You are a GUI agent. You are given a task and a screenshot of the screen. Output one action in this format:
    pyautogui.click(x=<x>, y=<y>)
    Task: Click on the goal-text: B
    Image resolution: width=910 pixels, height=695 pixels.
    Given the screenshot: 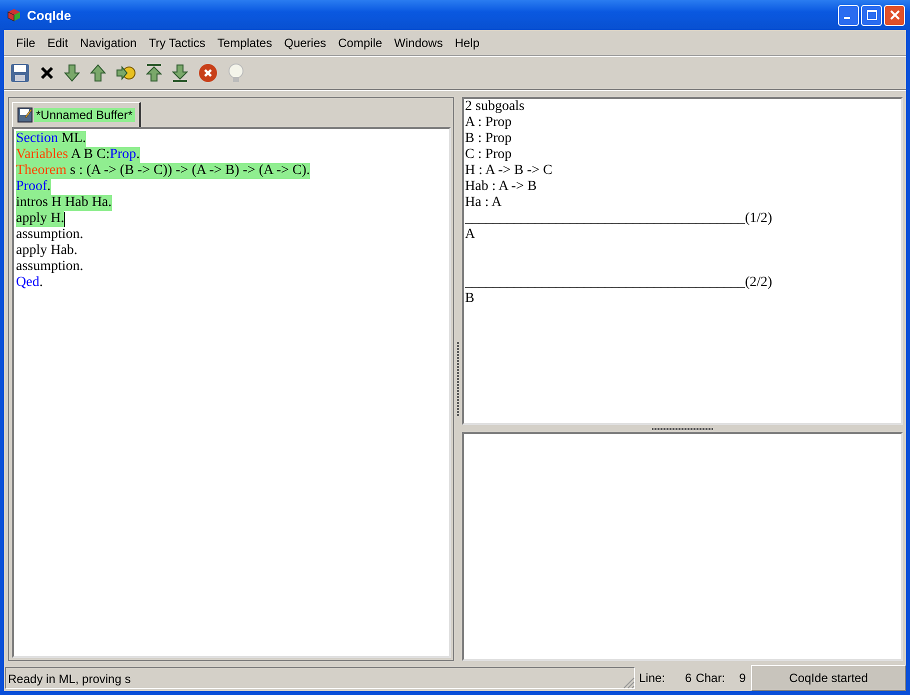 What is the action you would take?
    pyautogui.click(x=470, y=299)
    